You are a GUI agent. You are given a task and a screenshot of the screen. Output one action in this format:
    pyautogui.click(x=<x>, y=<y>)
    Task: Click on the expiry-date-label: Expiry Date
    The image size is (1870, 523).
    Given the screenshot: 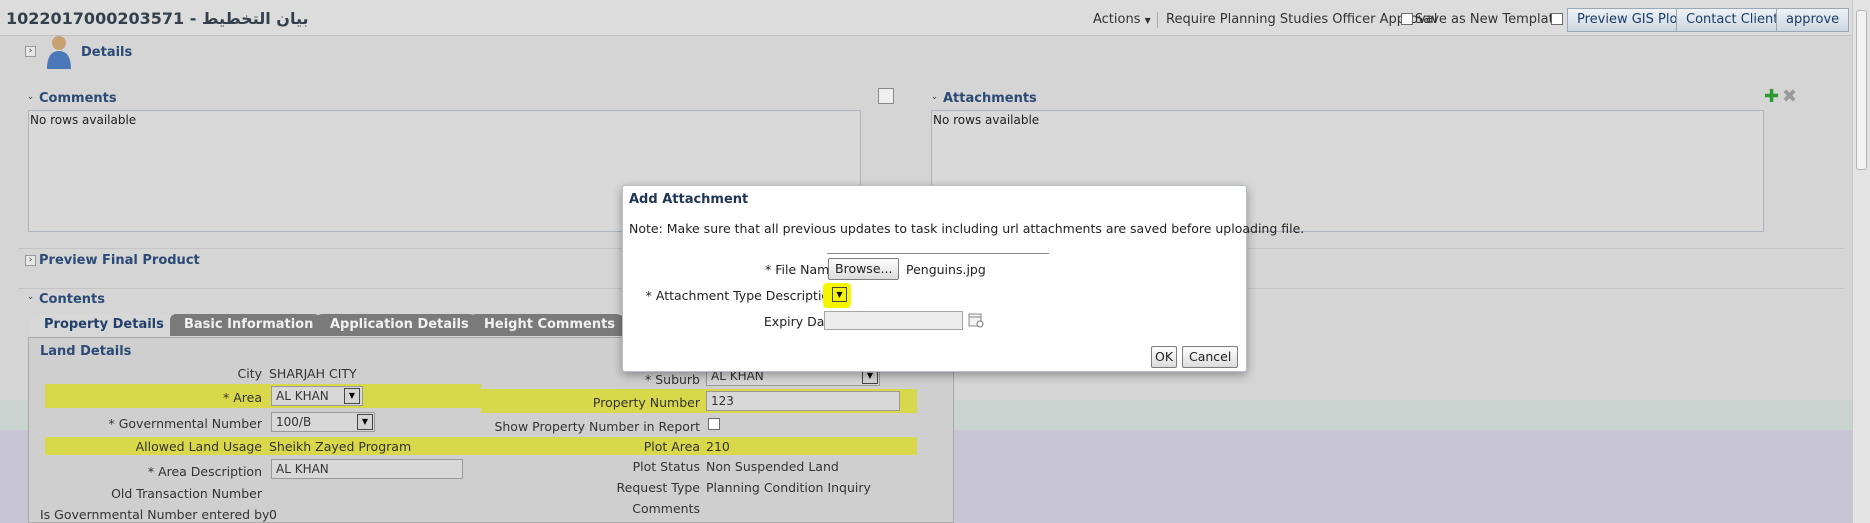 What is the action you would take?
    pyautogui.click(x=800, y=321)
    